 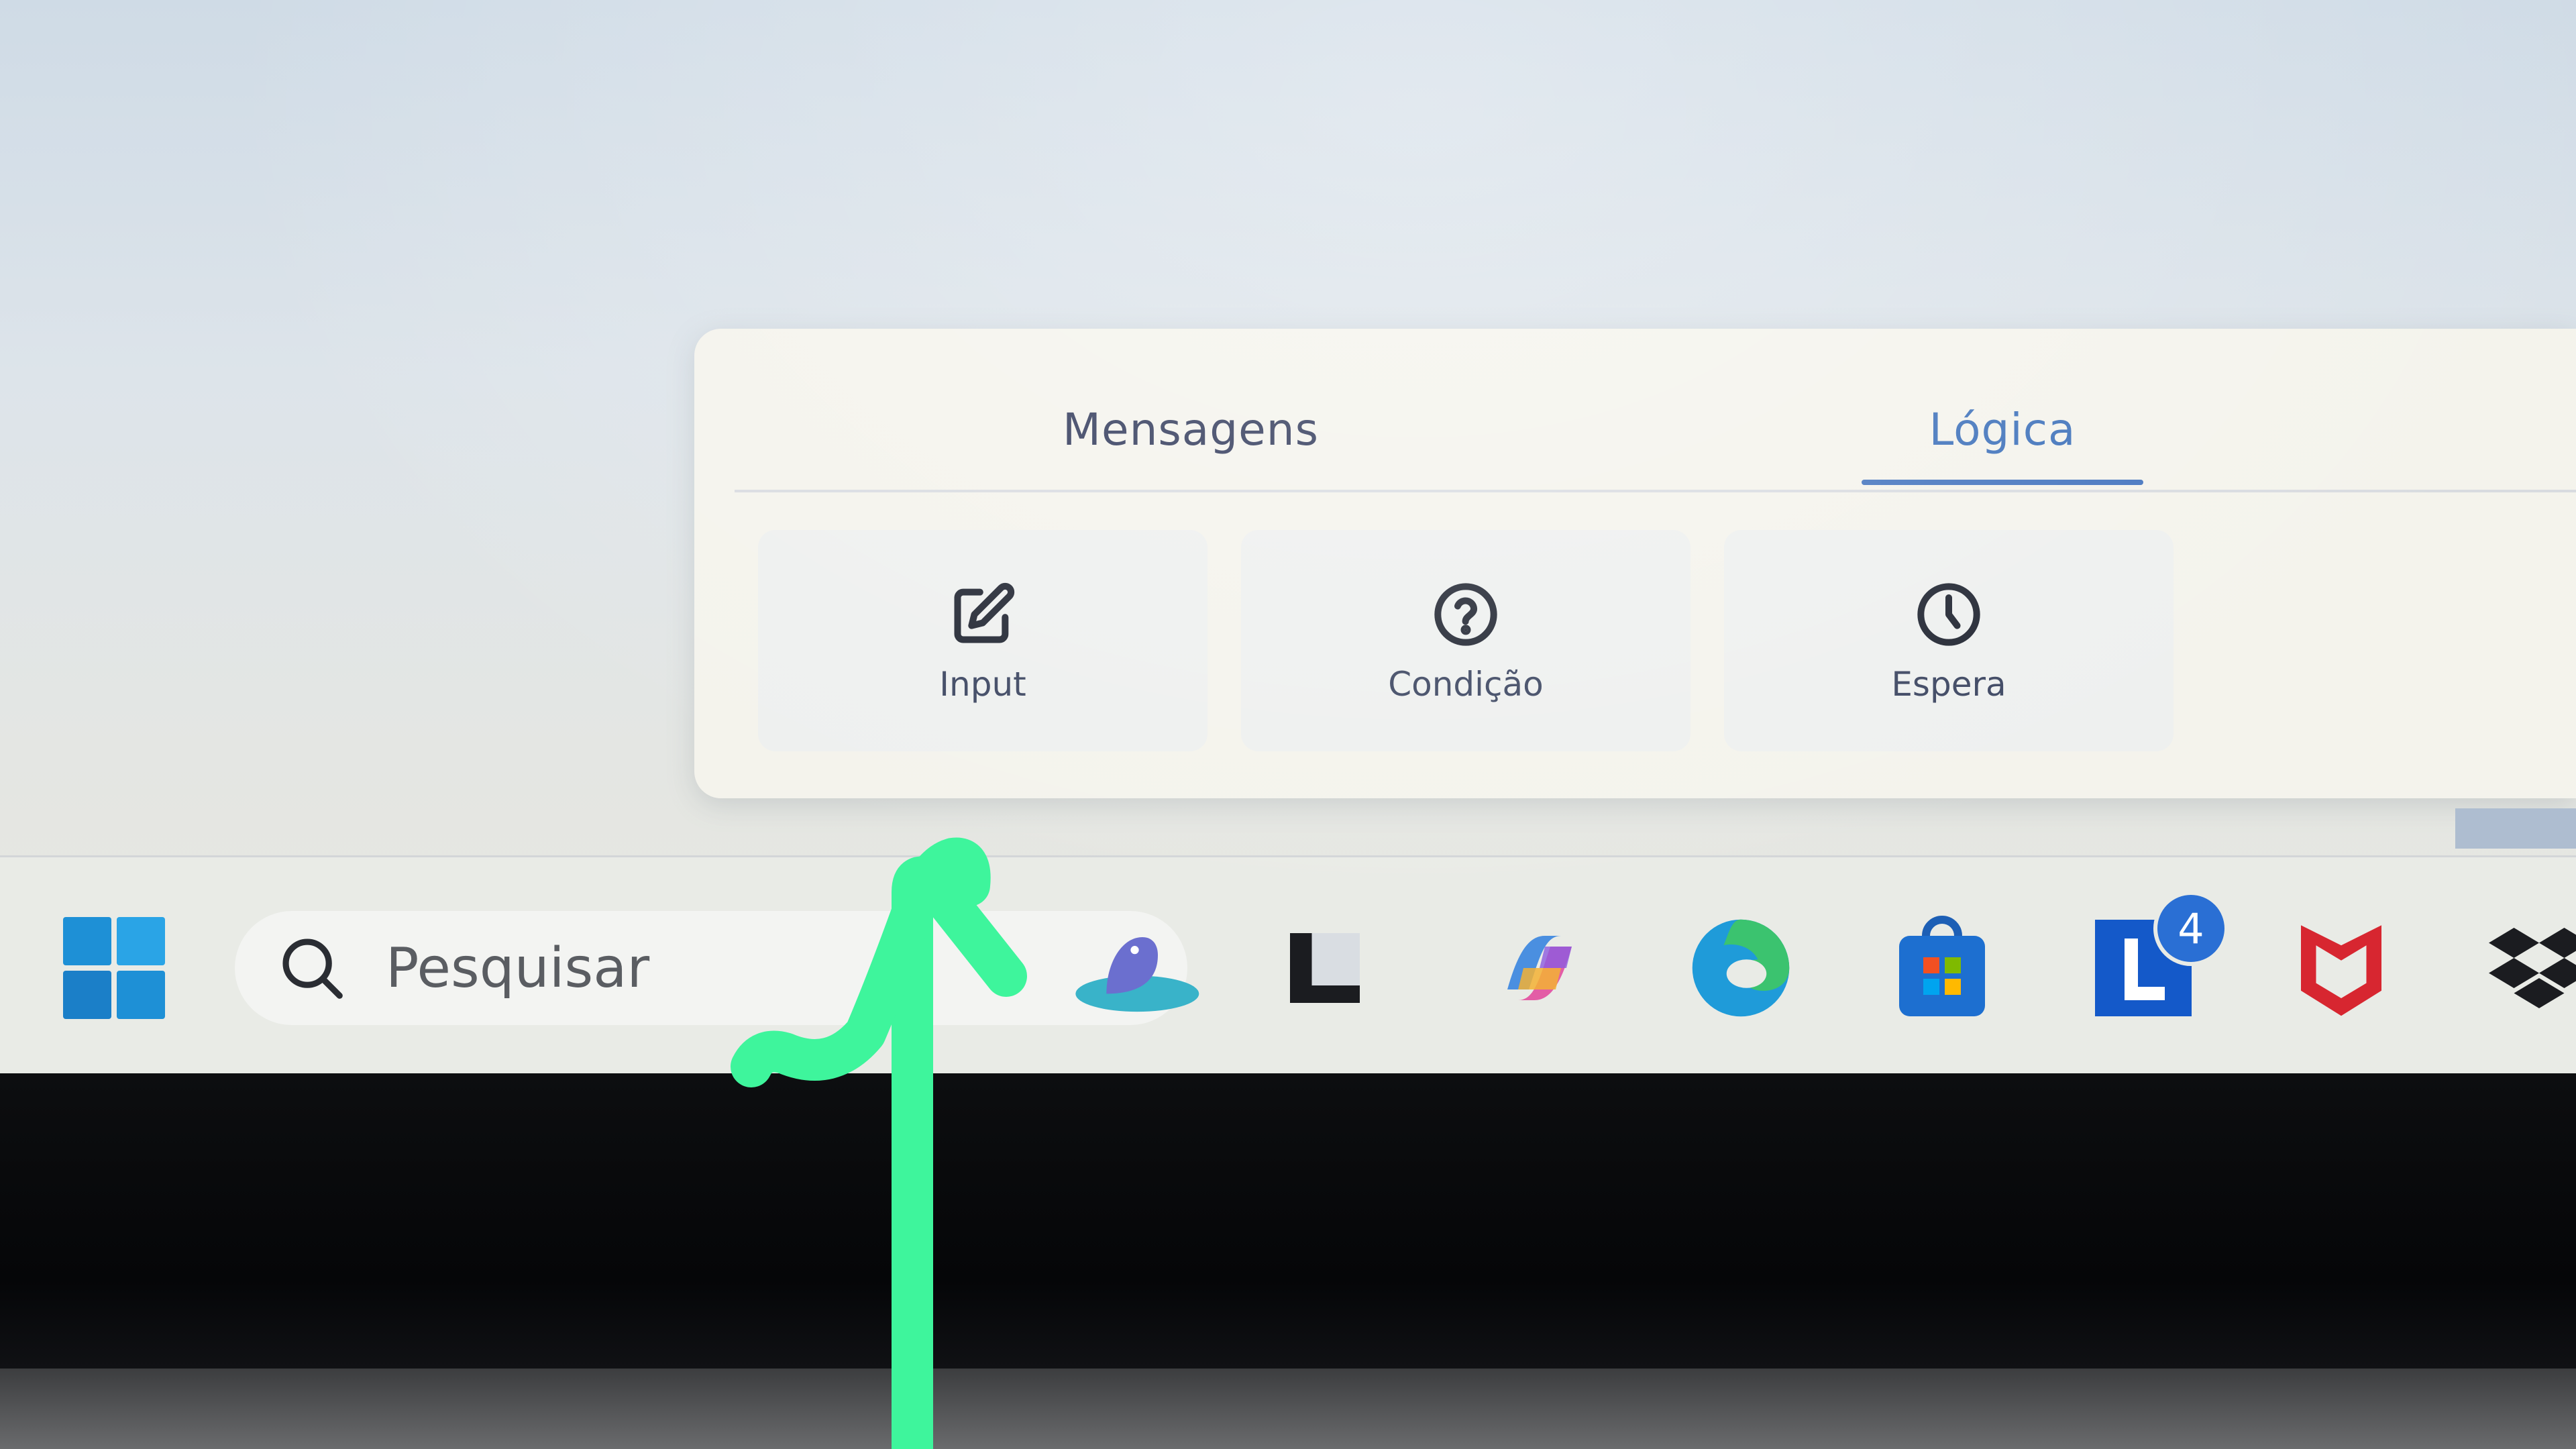 I want to click on edge-button, so click(x=1741, y=968).